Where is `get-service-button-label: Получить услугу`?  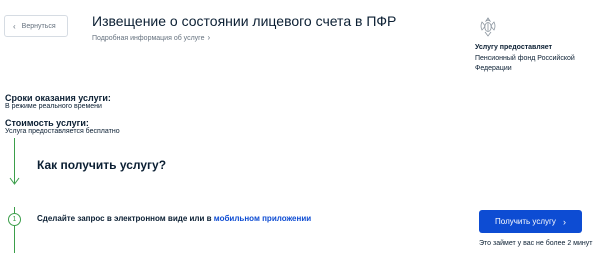
get-service-button-label: Получить услугу is located at coordinates (525, 221).